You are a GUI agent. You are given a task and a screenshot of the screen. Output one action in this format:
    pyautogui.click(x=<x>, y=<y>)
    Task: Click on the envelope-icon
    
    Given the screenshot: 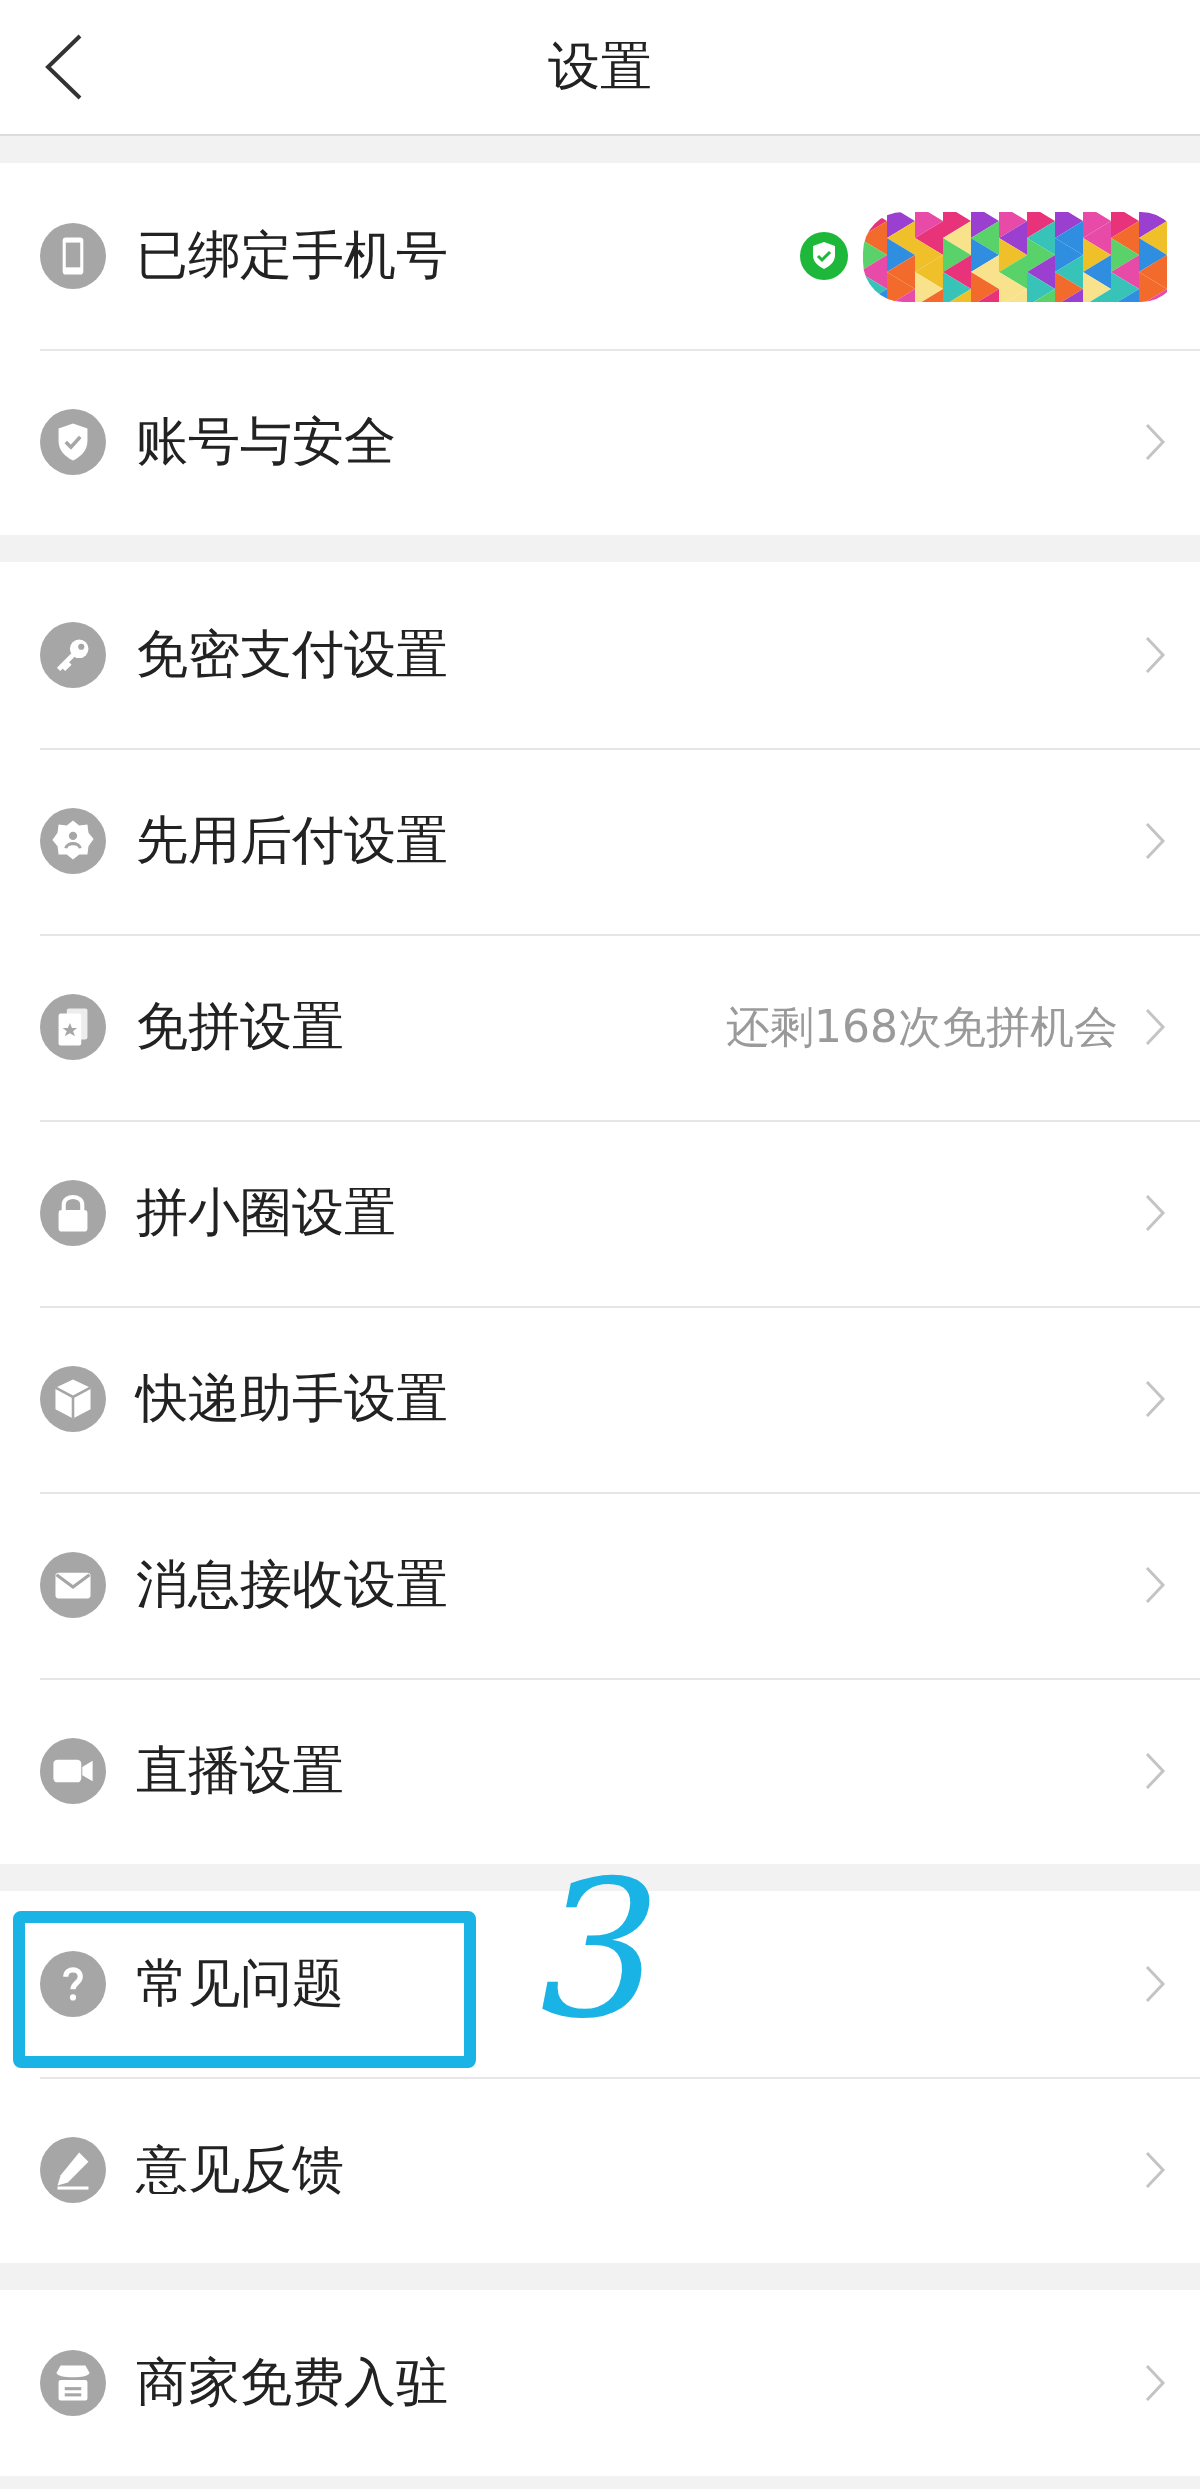 What is the action you would take?
    pyautogui.click(x=73, y=1585)
    